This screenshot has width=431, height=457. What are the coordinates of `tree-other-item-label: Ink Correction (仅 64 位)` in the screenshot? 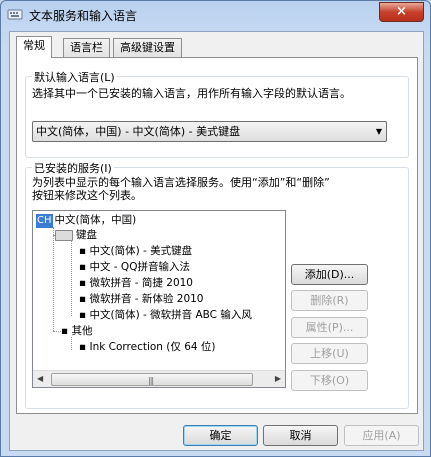 It's located at (152, 347).